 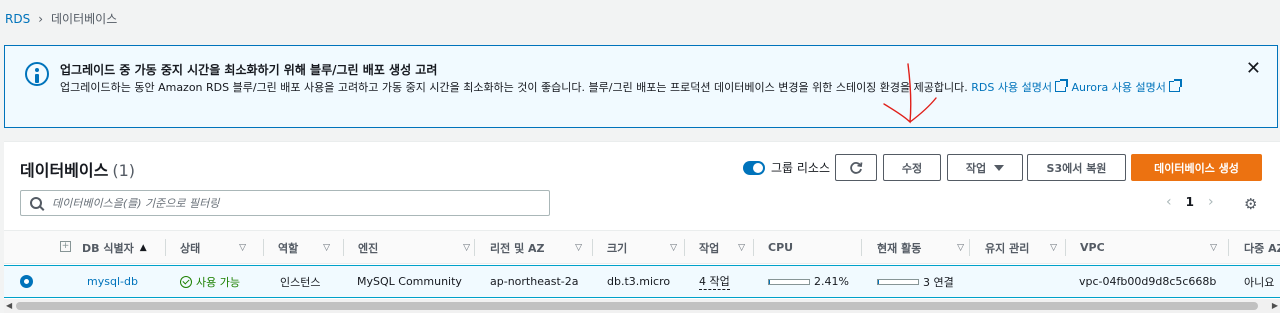 I want to click on size-cell: db.t3.micro, so click(x=639, y=281).